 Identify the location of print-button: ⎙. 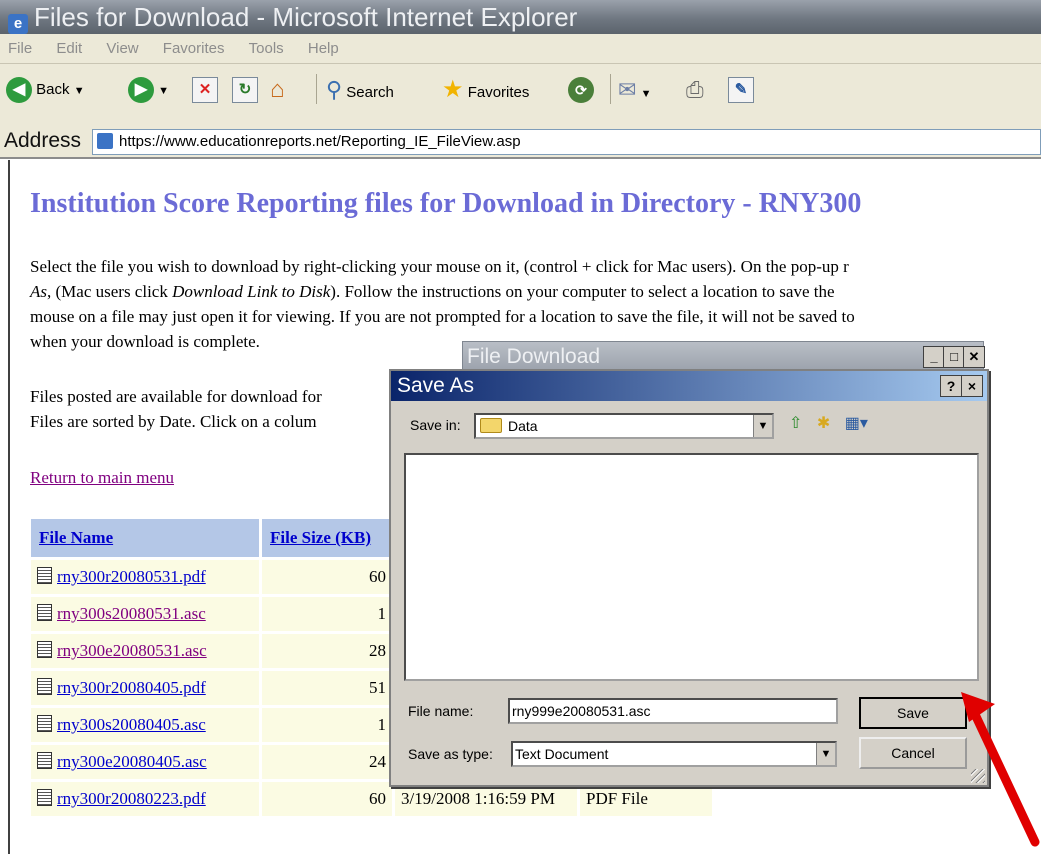
(695, 90).